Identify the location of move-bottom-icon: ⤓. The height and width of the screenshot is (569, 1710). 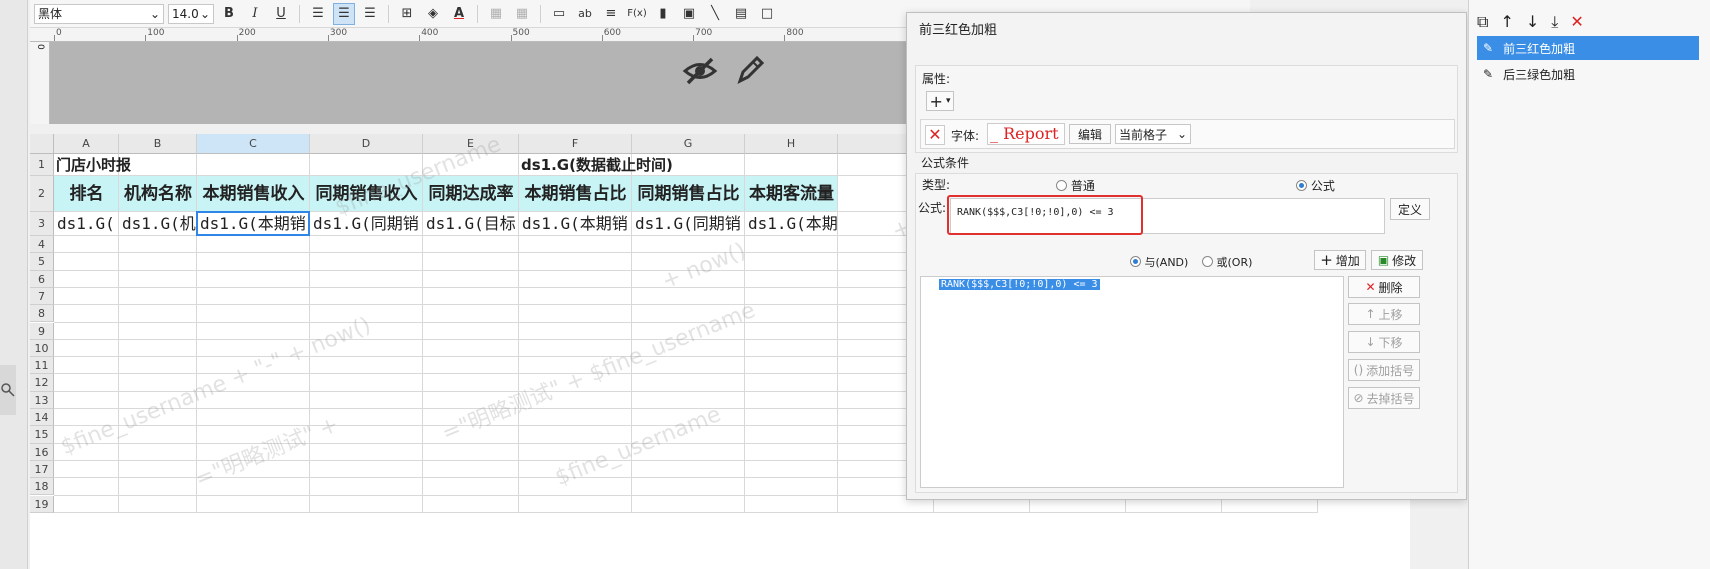
(1554, 22).